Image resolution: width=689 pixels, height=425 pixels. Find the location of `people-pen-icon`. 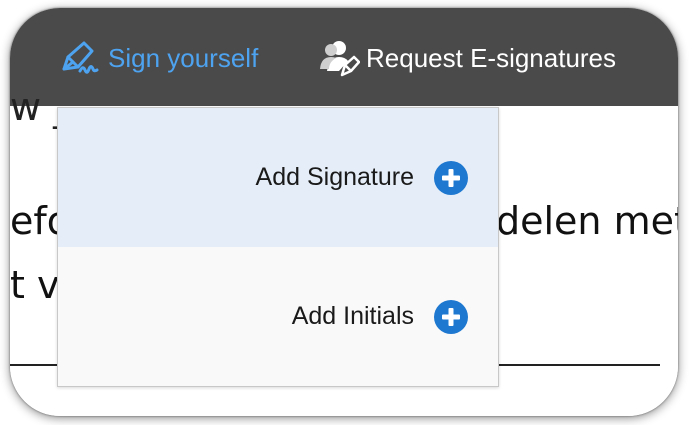

people-pen-icon is located at coordinates (340, 59).